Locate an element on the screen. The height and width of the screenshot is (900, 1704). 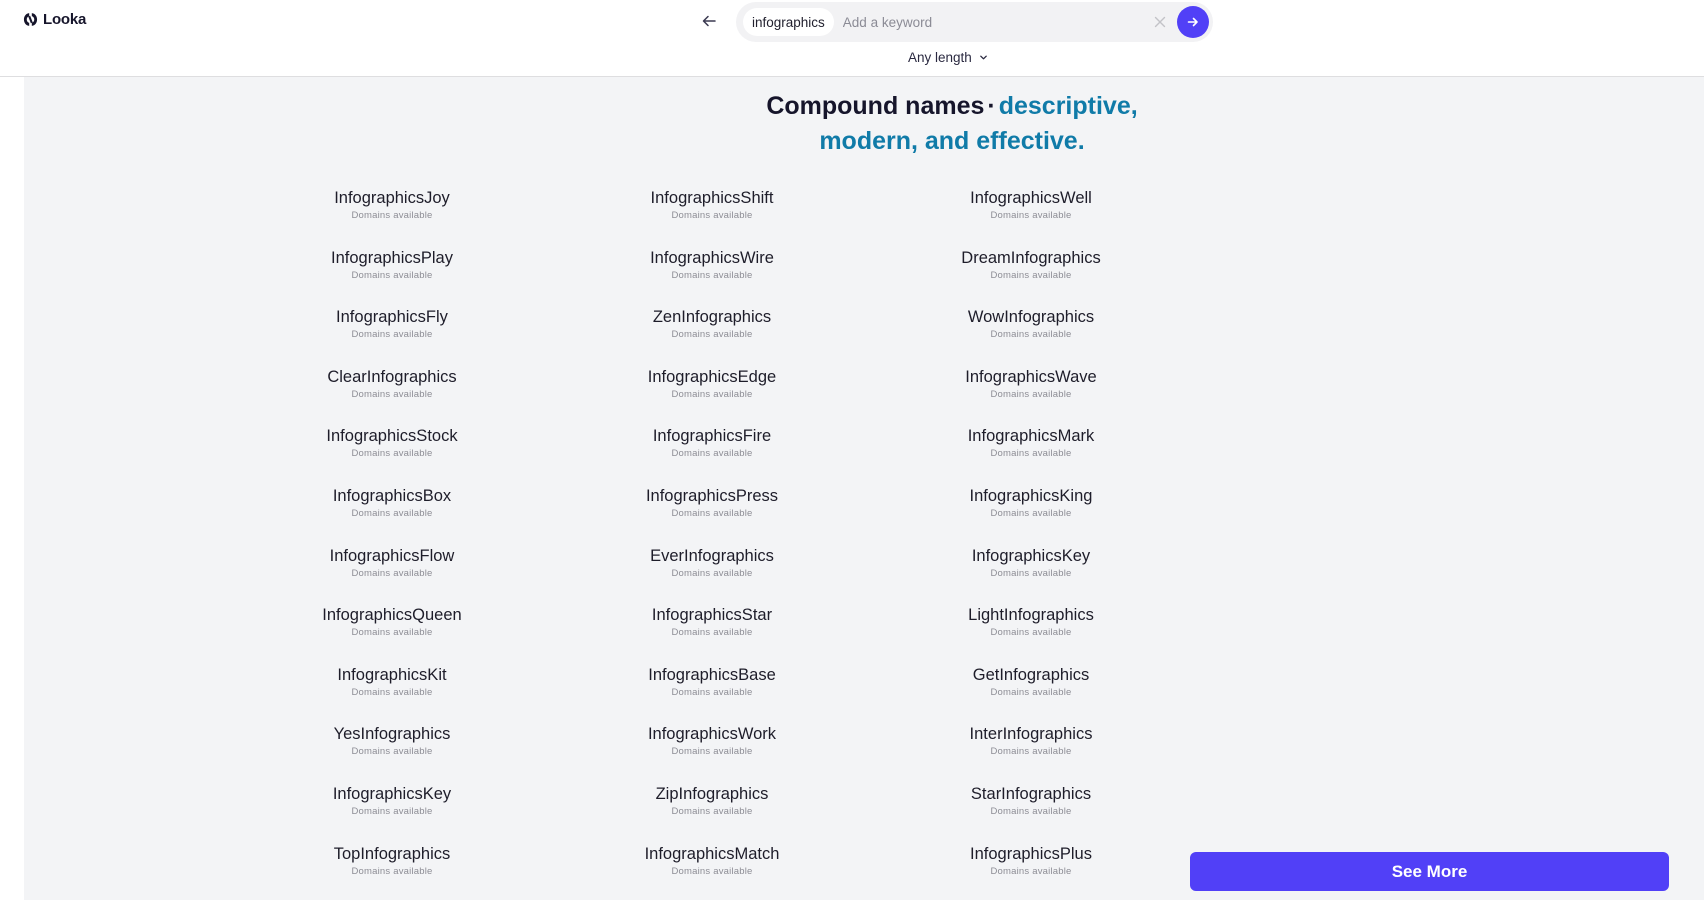
name-suggestion: InfographicsEdge Domains available is located at coordinates (712, 384).